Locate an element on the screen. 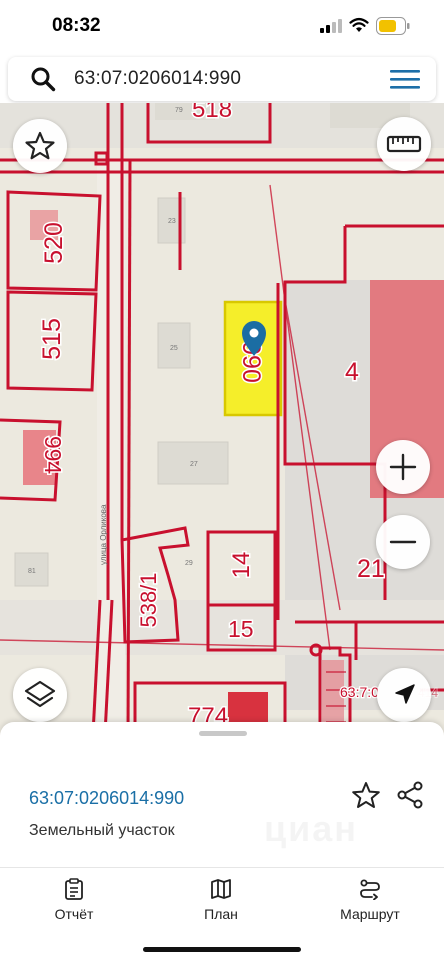 The image size is (444, 960). map-plan-icon is located at coordinates (221, 889).